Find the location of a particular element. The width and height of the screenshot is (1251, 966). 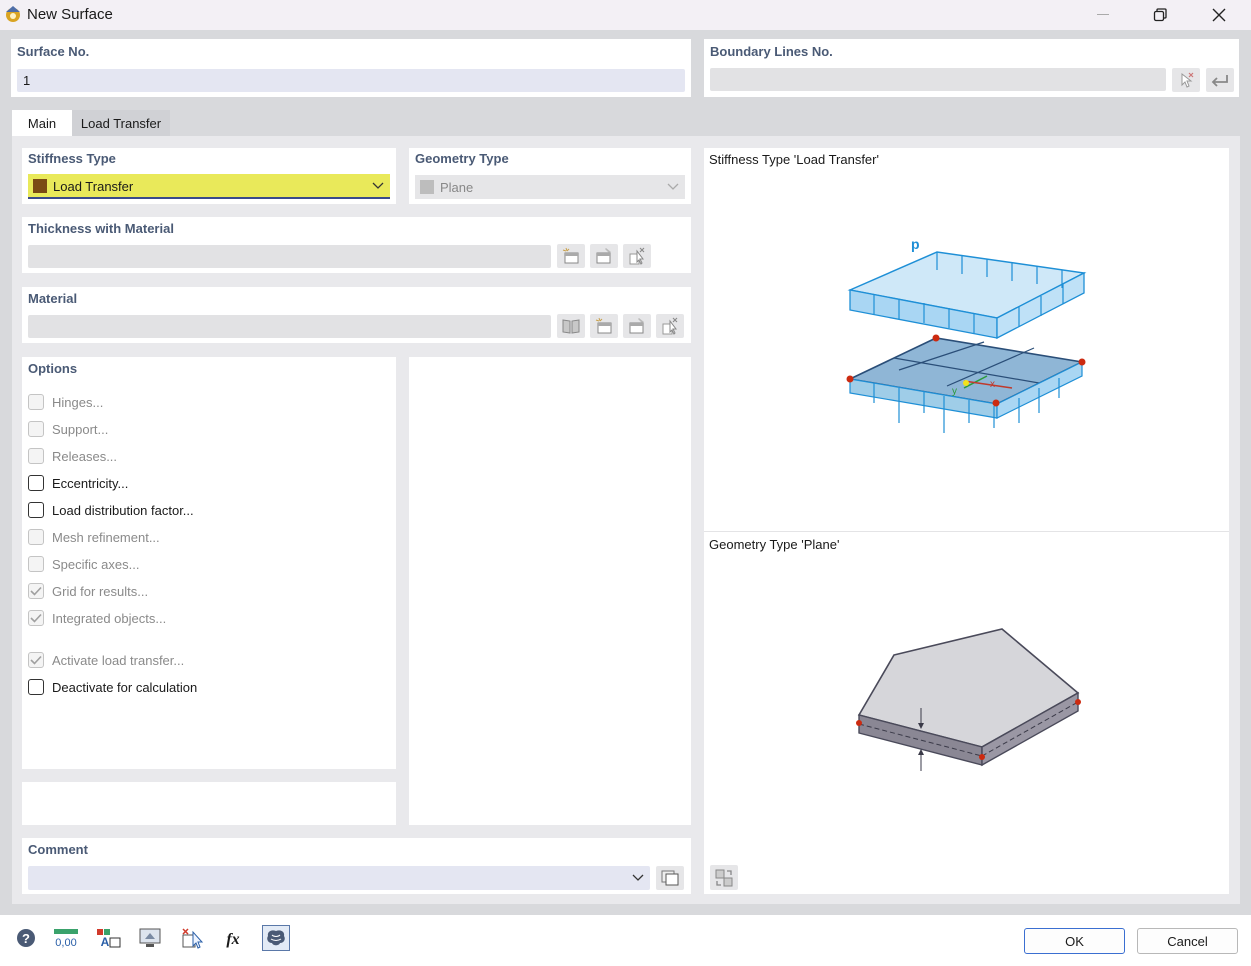

units-button: 0,00 is located at coordinates (66, 938).